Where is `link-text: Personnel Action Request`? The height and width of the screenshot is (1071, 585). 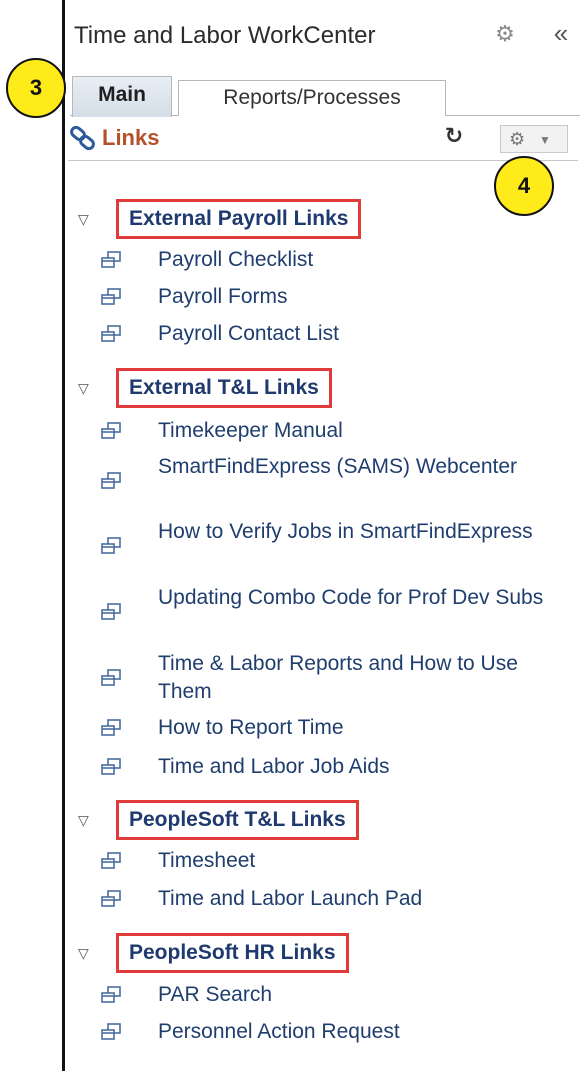 link-text: Personnel Action Request is located at coordinates (363, 1032).